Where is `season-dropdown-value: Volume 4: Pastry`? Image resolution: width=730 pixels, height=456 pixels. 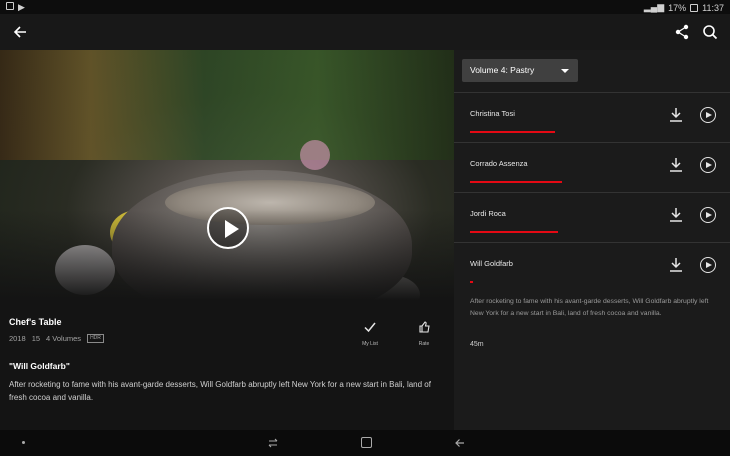
season-dropdown-value: Volume 4: Pastry is located at coordinates (502, 70).